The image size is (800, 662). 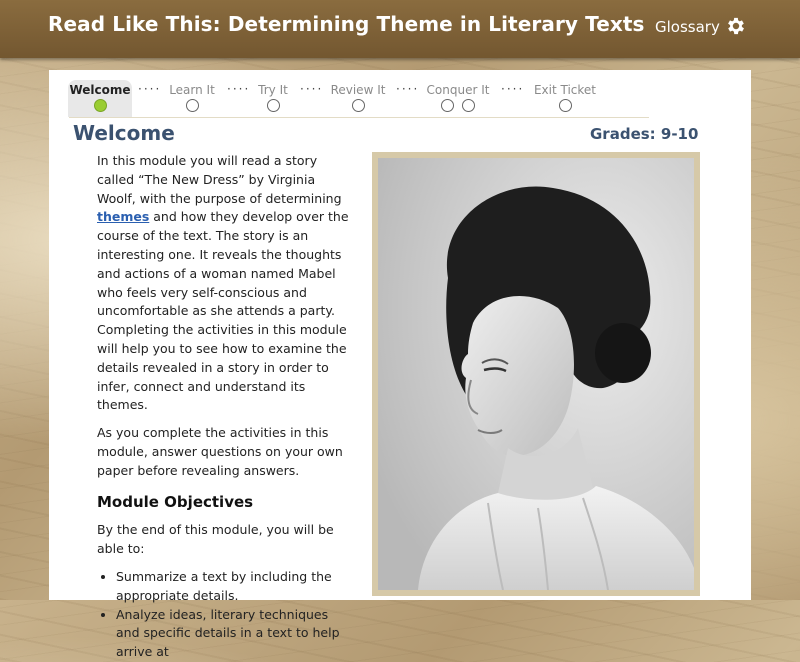 What do you see at coordinates (124, 133) in the screenshot?
I see `page-title: Welcome` at bounding box center [124, 133].